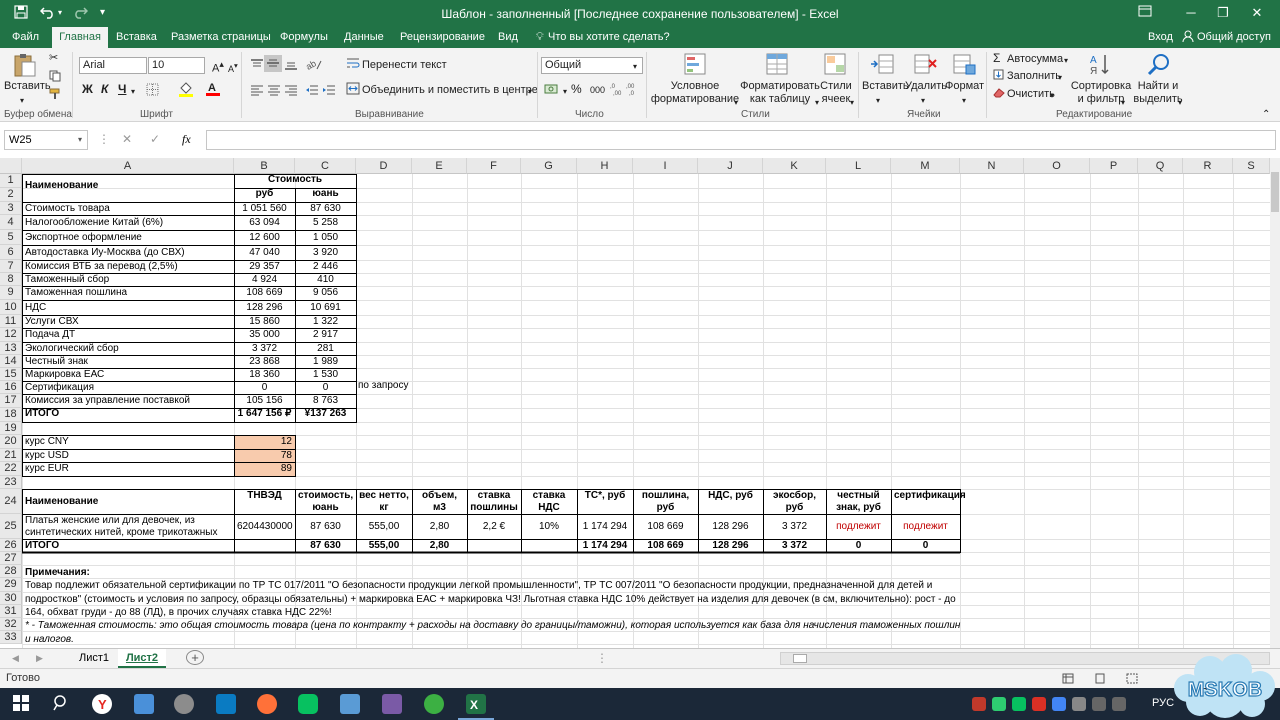  I want to click on column-header-m: M, so click(925, 166).